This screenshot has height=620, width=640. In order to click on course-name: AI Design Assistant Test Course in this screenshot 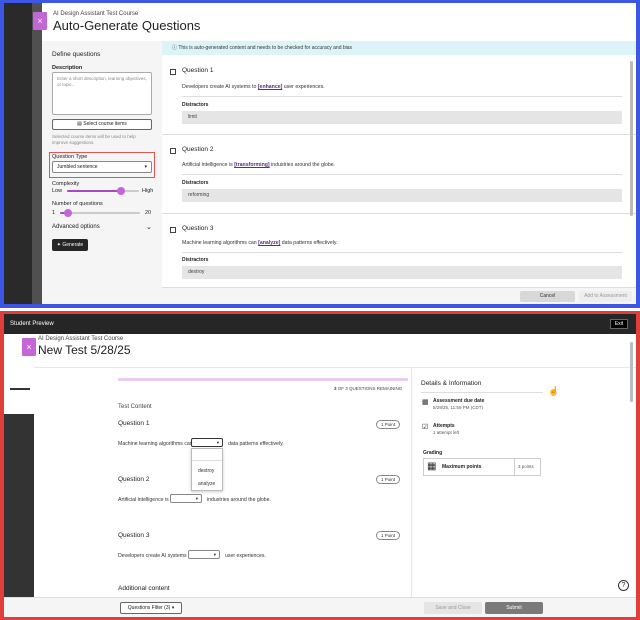, I will do `click(81, 339)`.